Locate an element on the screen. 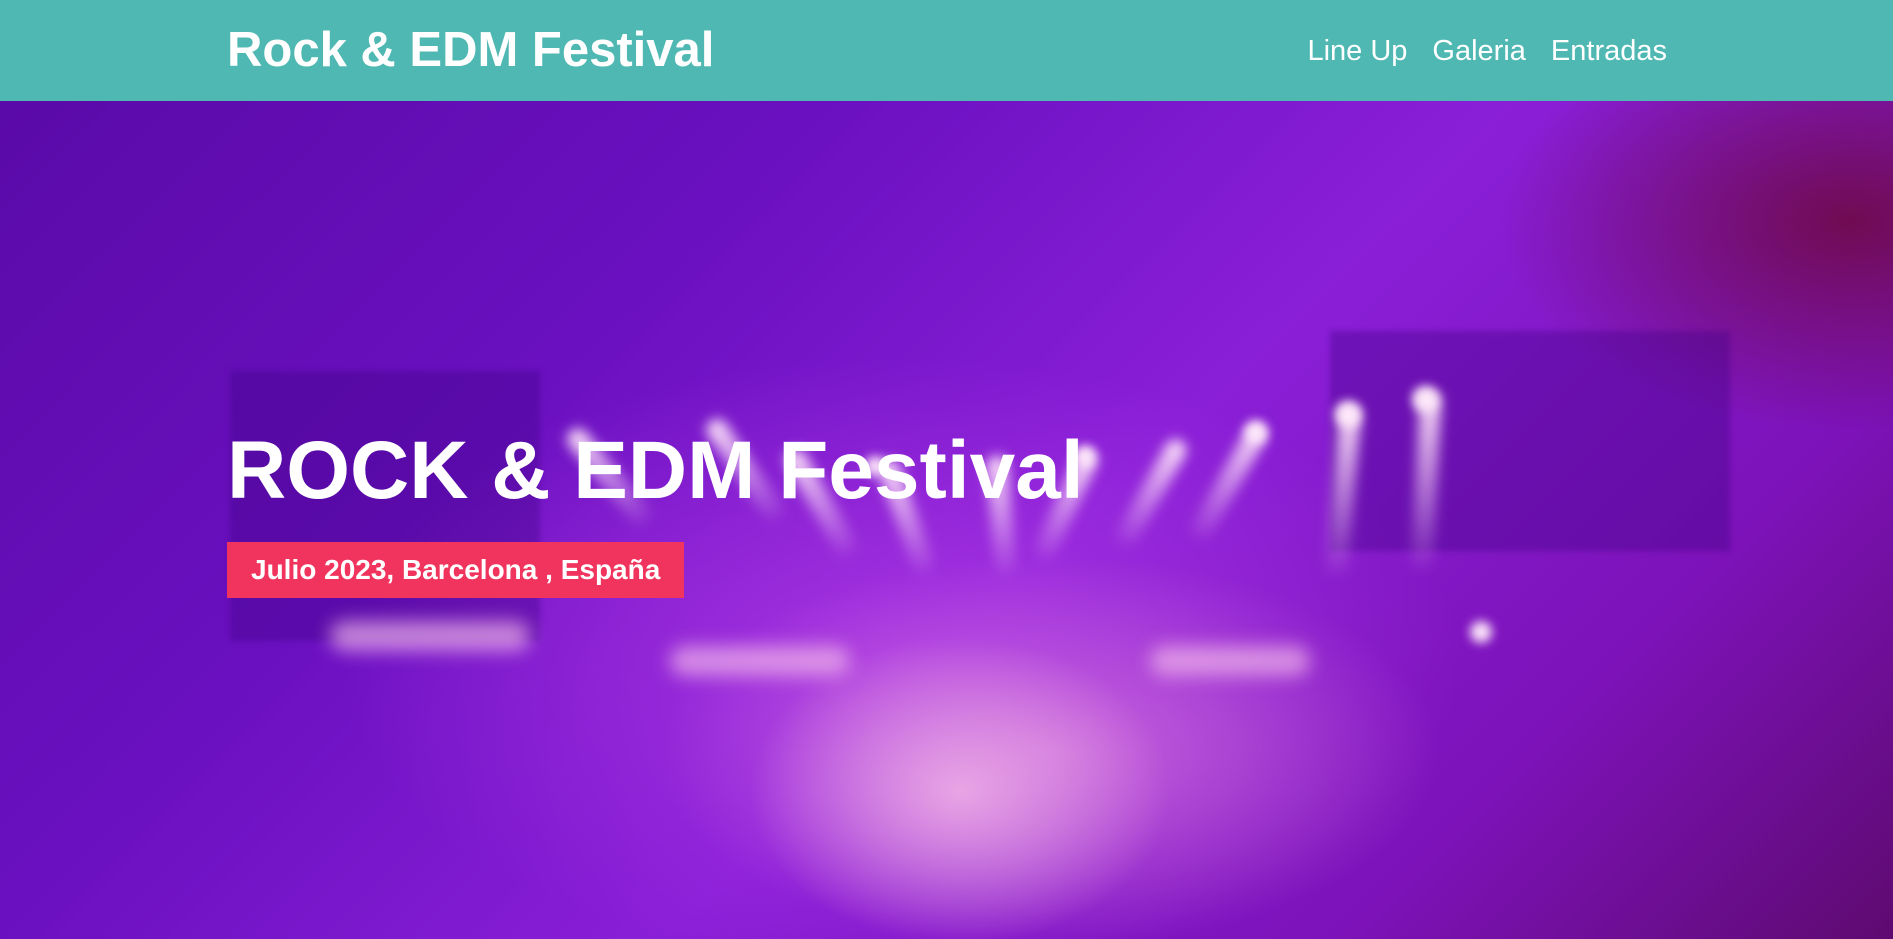 The height and width of the screenshot is (939, 1893). main-nav: Line Up Galeria Entradas is located at coordinates (1487, 51).